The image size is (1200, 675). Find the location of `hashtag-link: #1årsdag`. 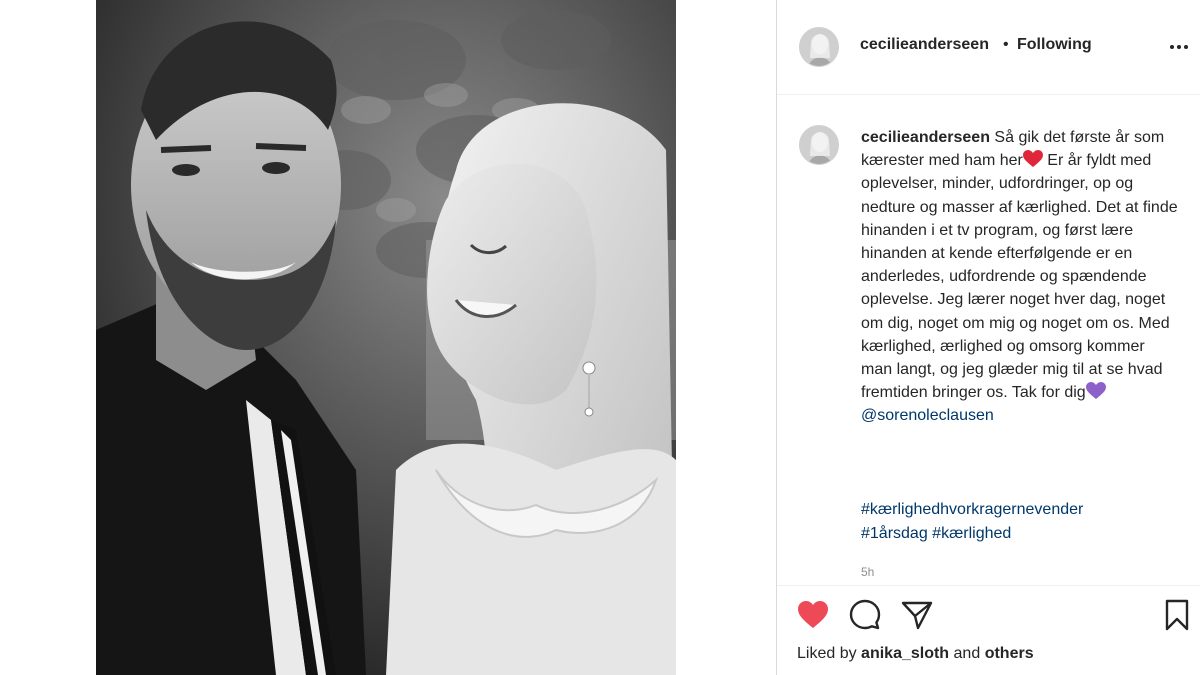

hashtag-link: #1årsdag is located at coordinates (894, 533).